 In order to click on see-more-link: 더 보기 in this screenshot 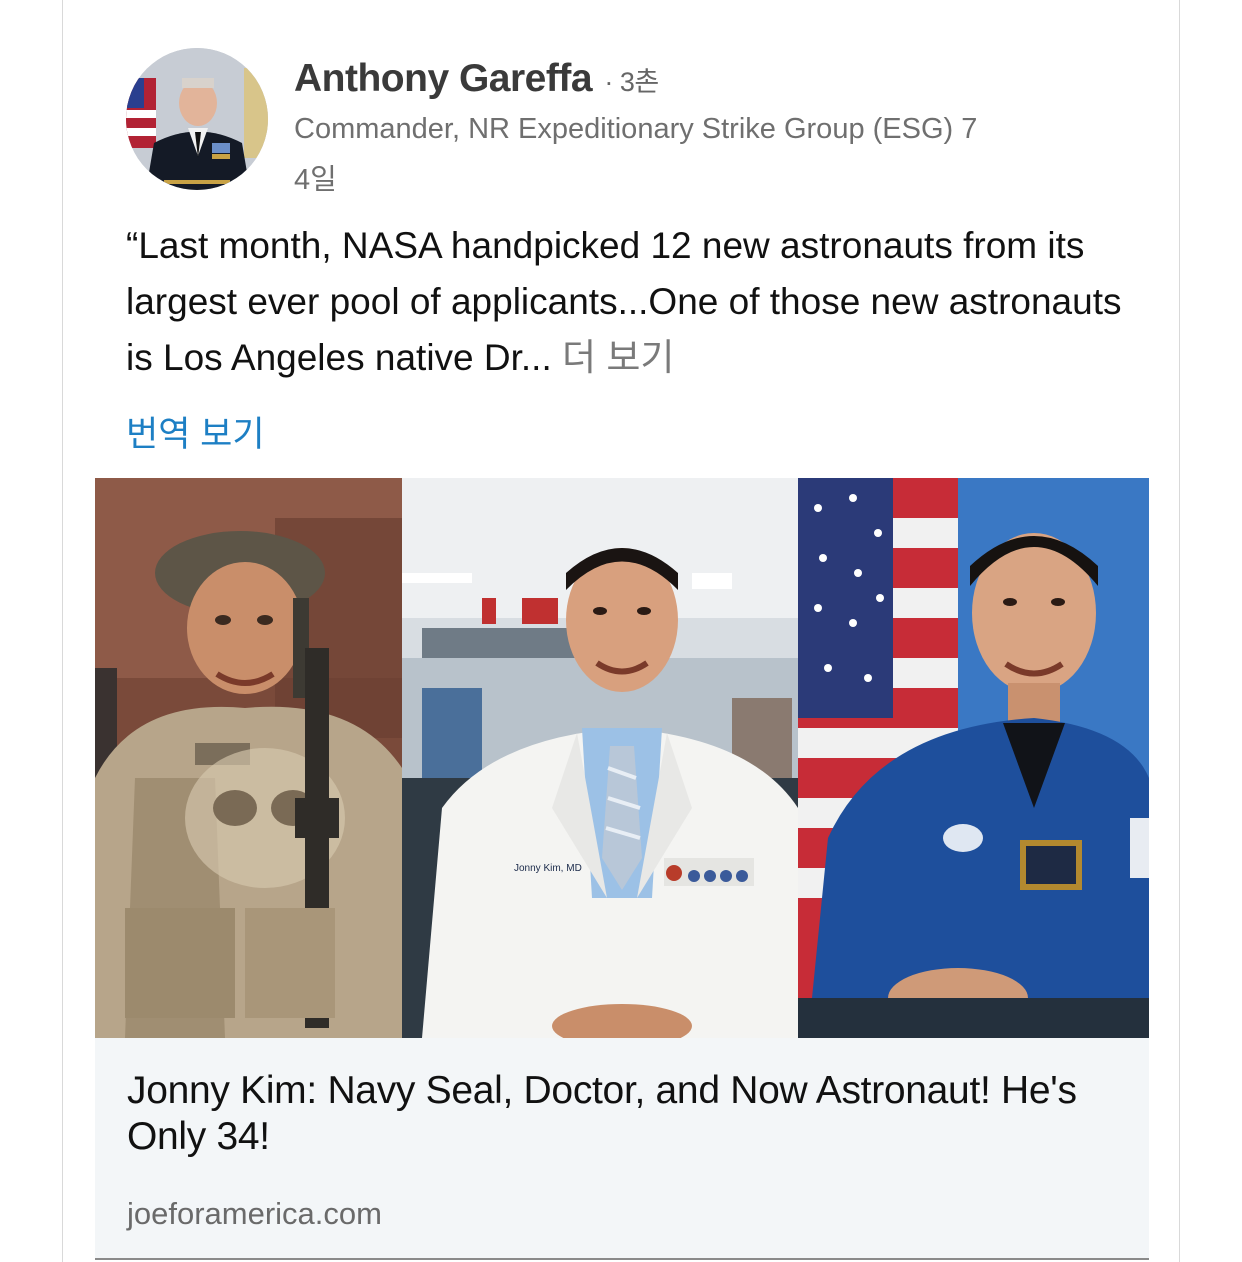, I will do `click(618, 357)`.